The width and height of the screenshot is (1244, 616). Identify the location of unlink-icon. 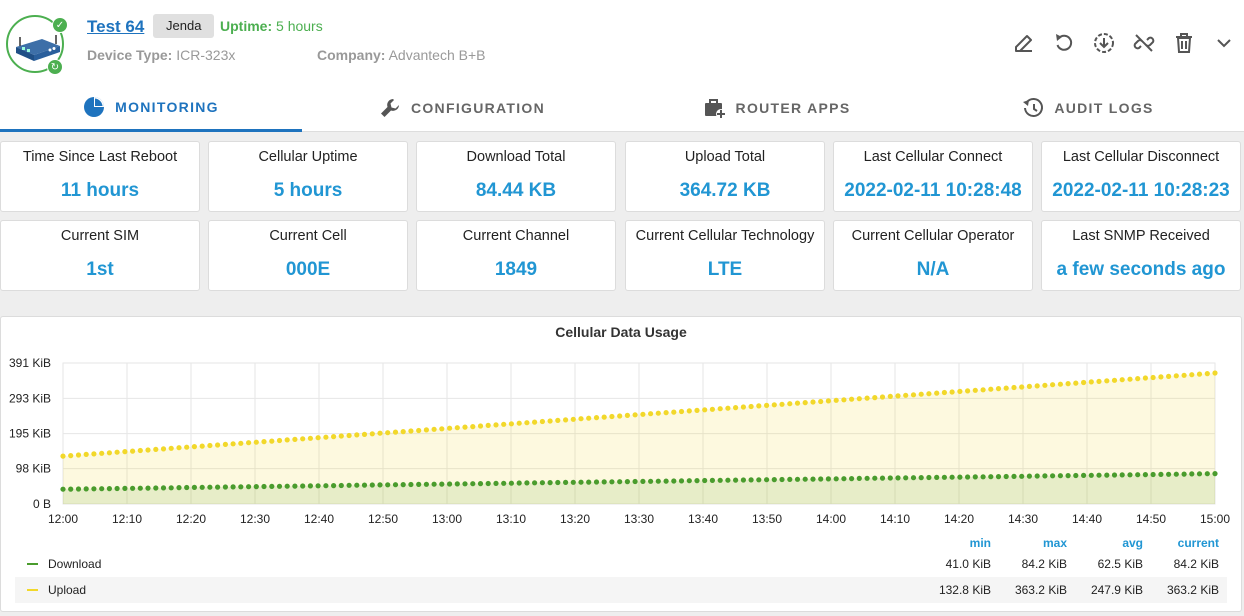
(1144, 43).